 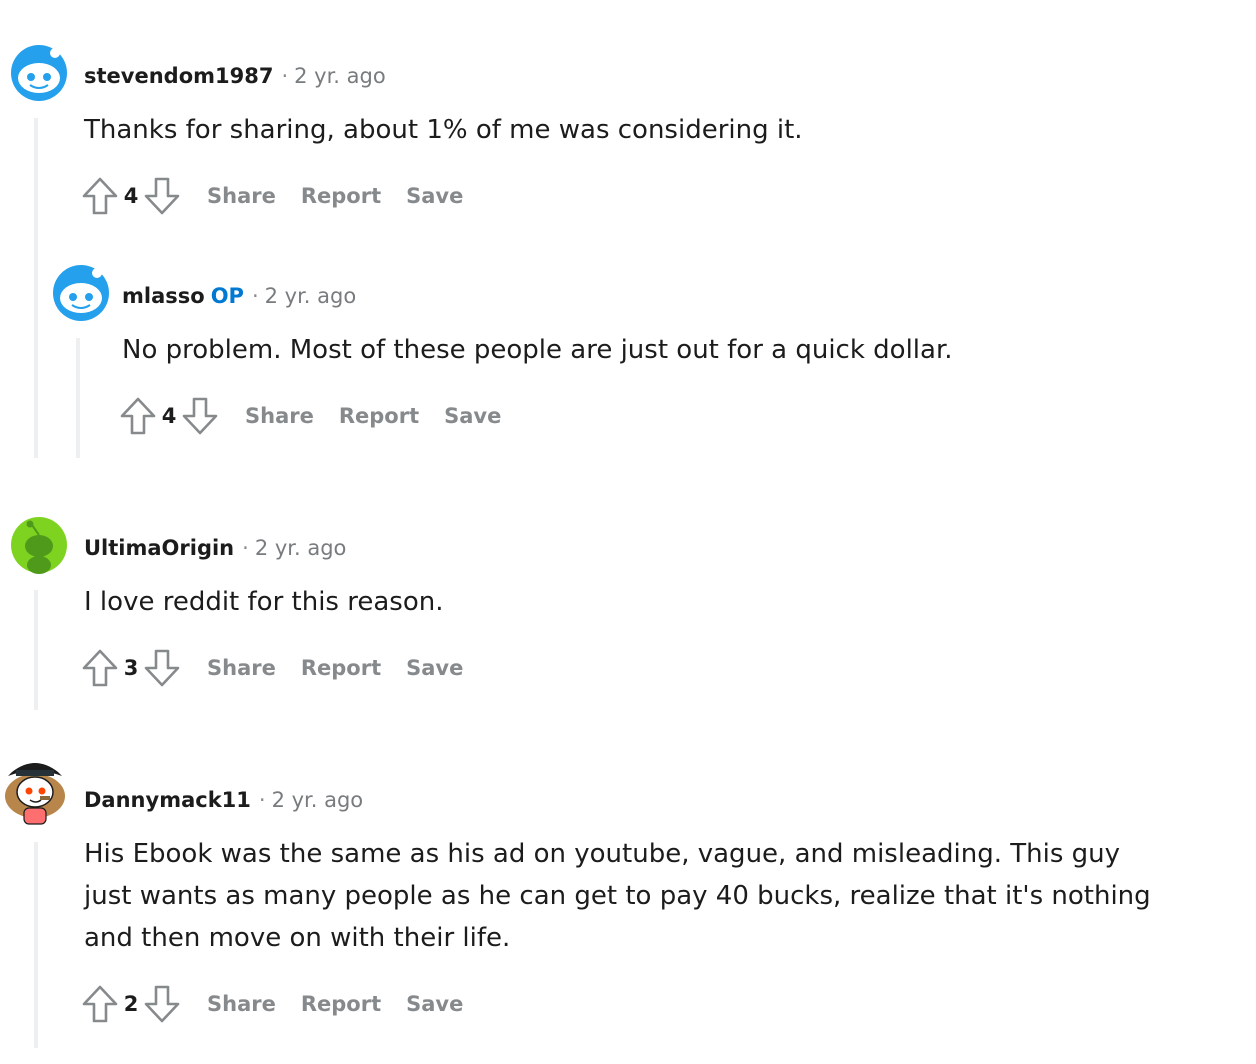 What do you see at coordinates (159, 548) in the screenshot?
I see `username-link: UltimaOrigin` at bounding box center [159, 548].